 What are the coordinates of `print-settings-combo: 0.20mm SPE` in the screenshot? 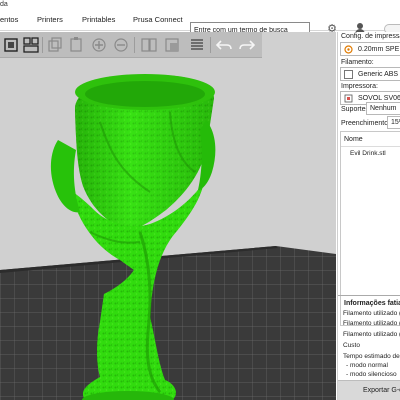 It's located at (370, 49).